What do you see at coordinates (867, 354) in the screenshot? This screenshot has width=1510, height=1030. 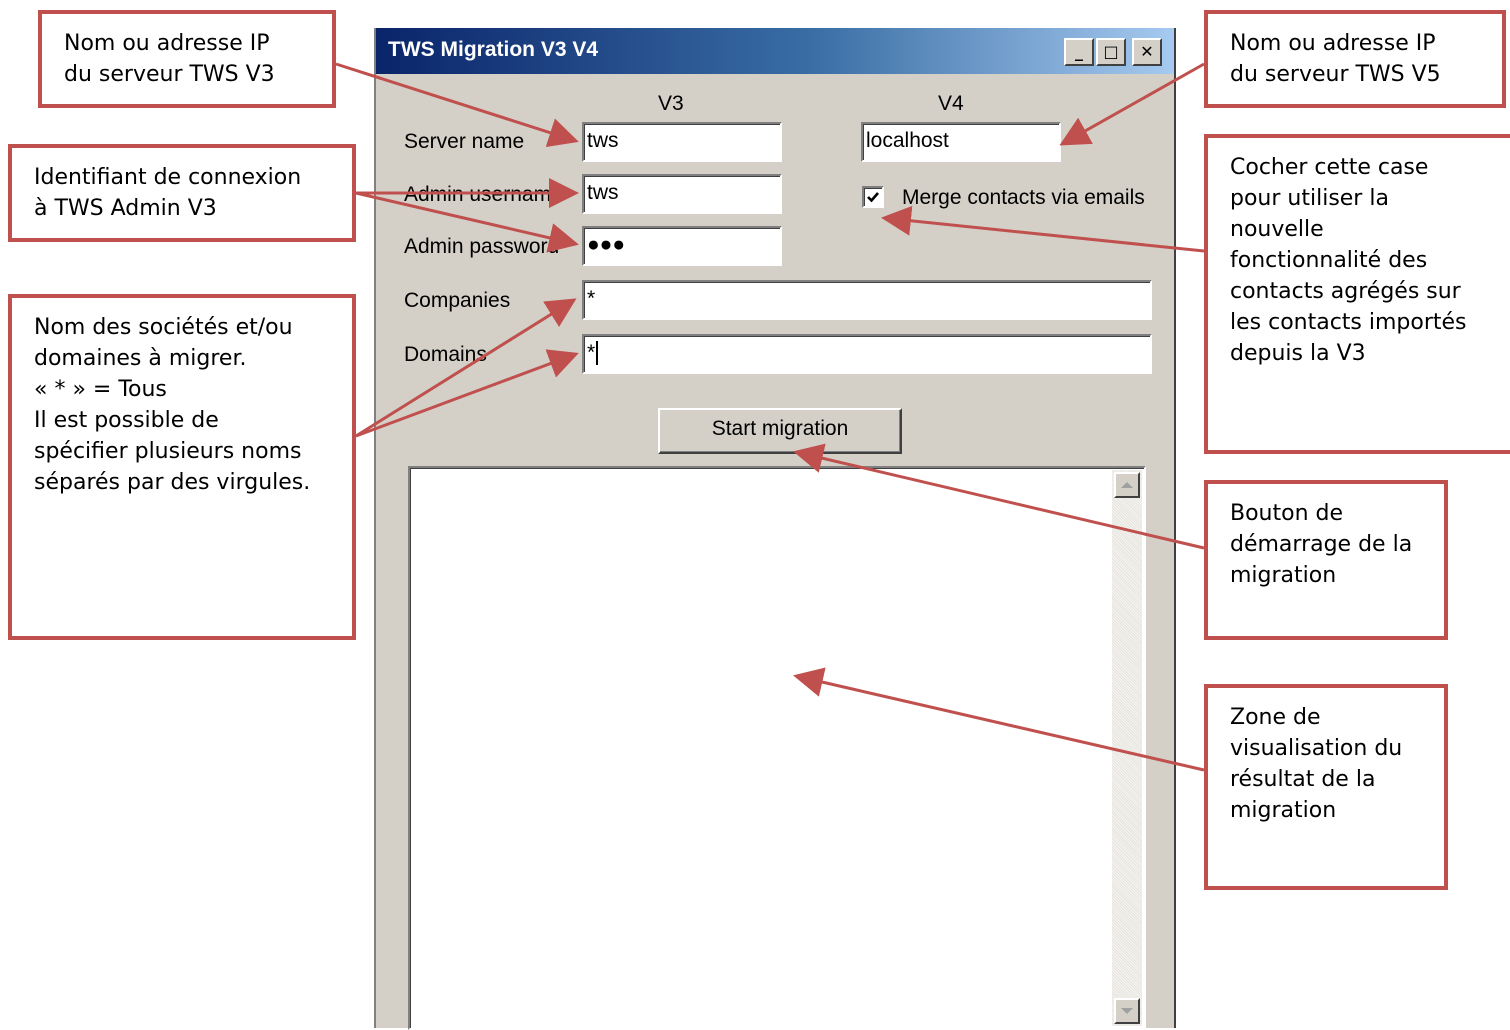 I see `domains-input: *` at bounding box center [867, 354].